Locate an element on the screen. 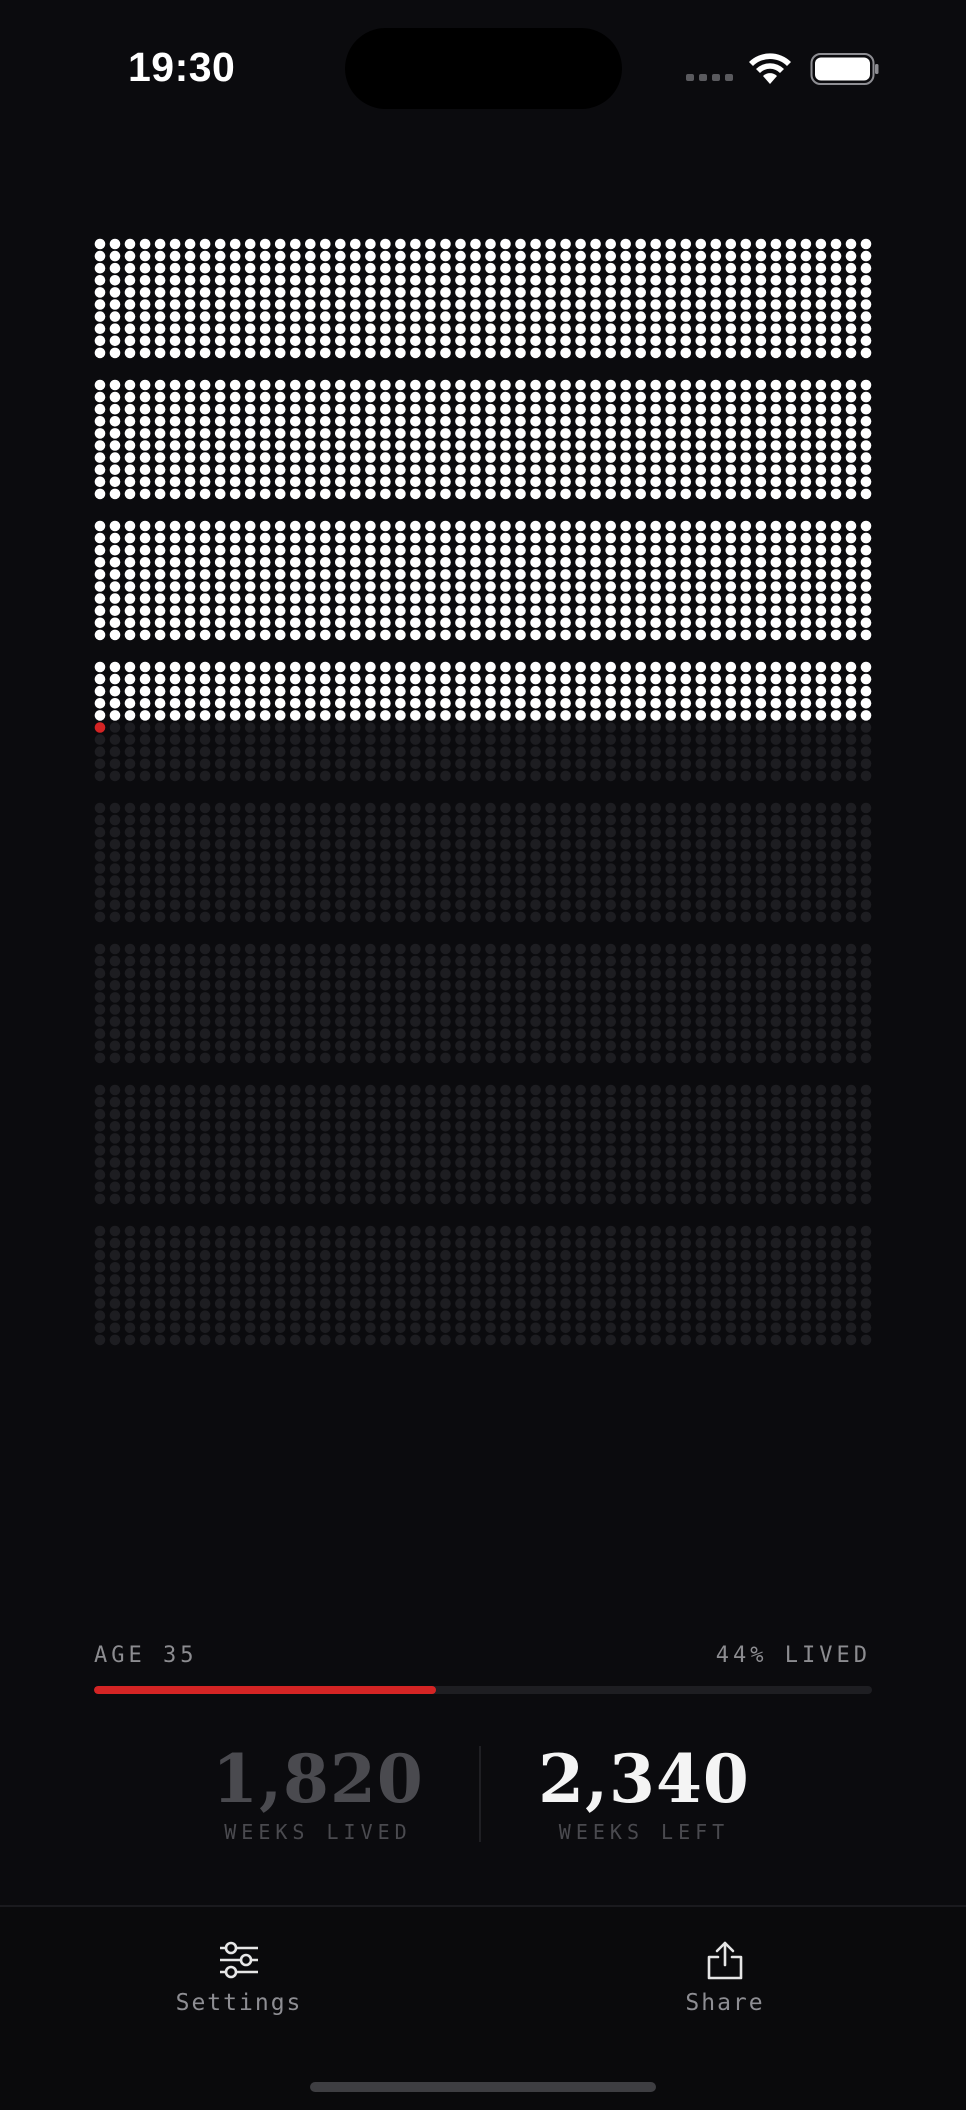  share-button: Share is located at coordinates (725, 1978).